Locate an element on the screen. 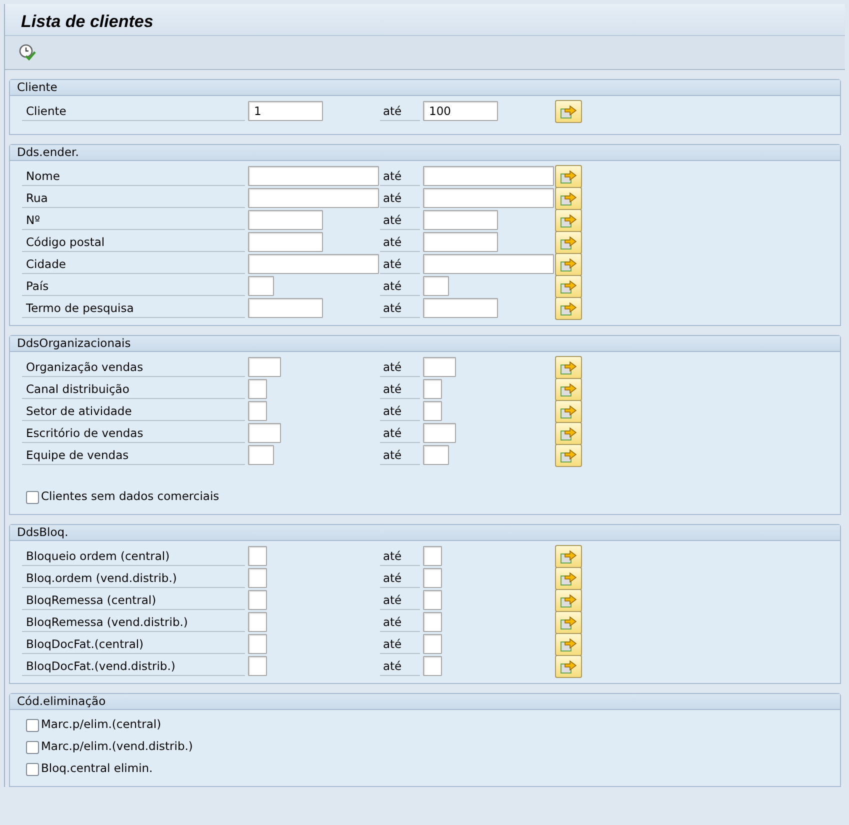  group-title: Cliente is located at coordinates (425, 88).